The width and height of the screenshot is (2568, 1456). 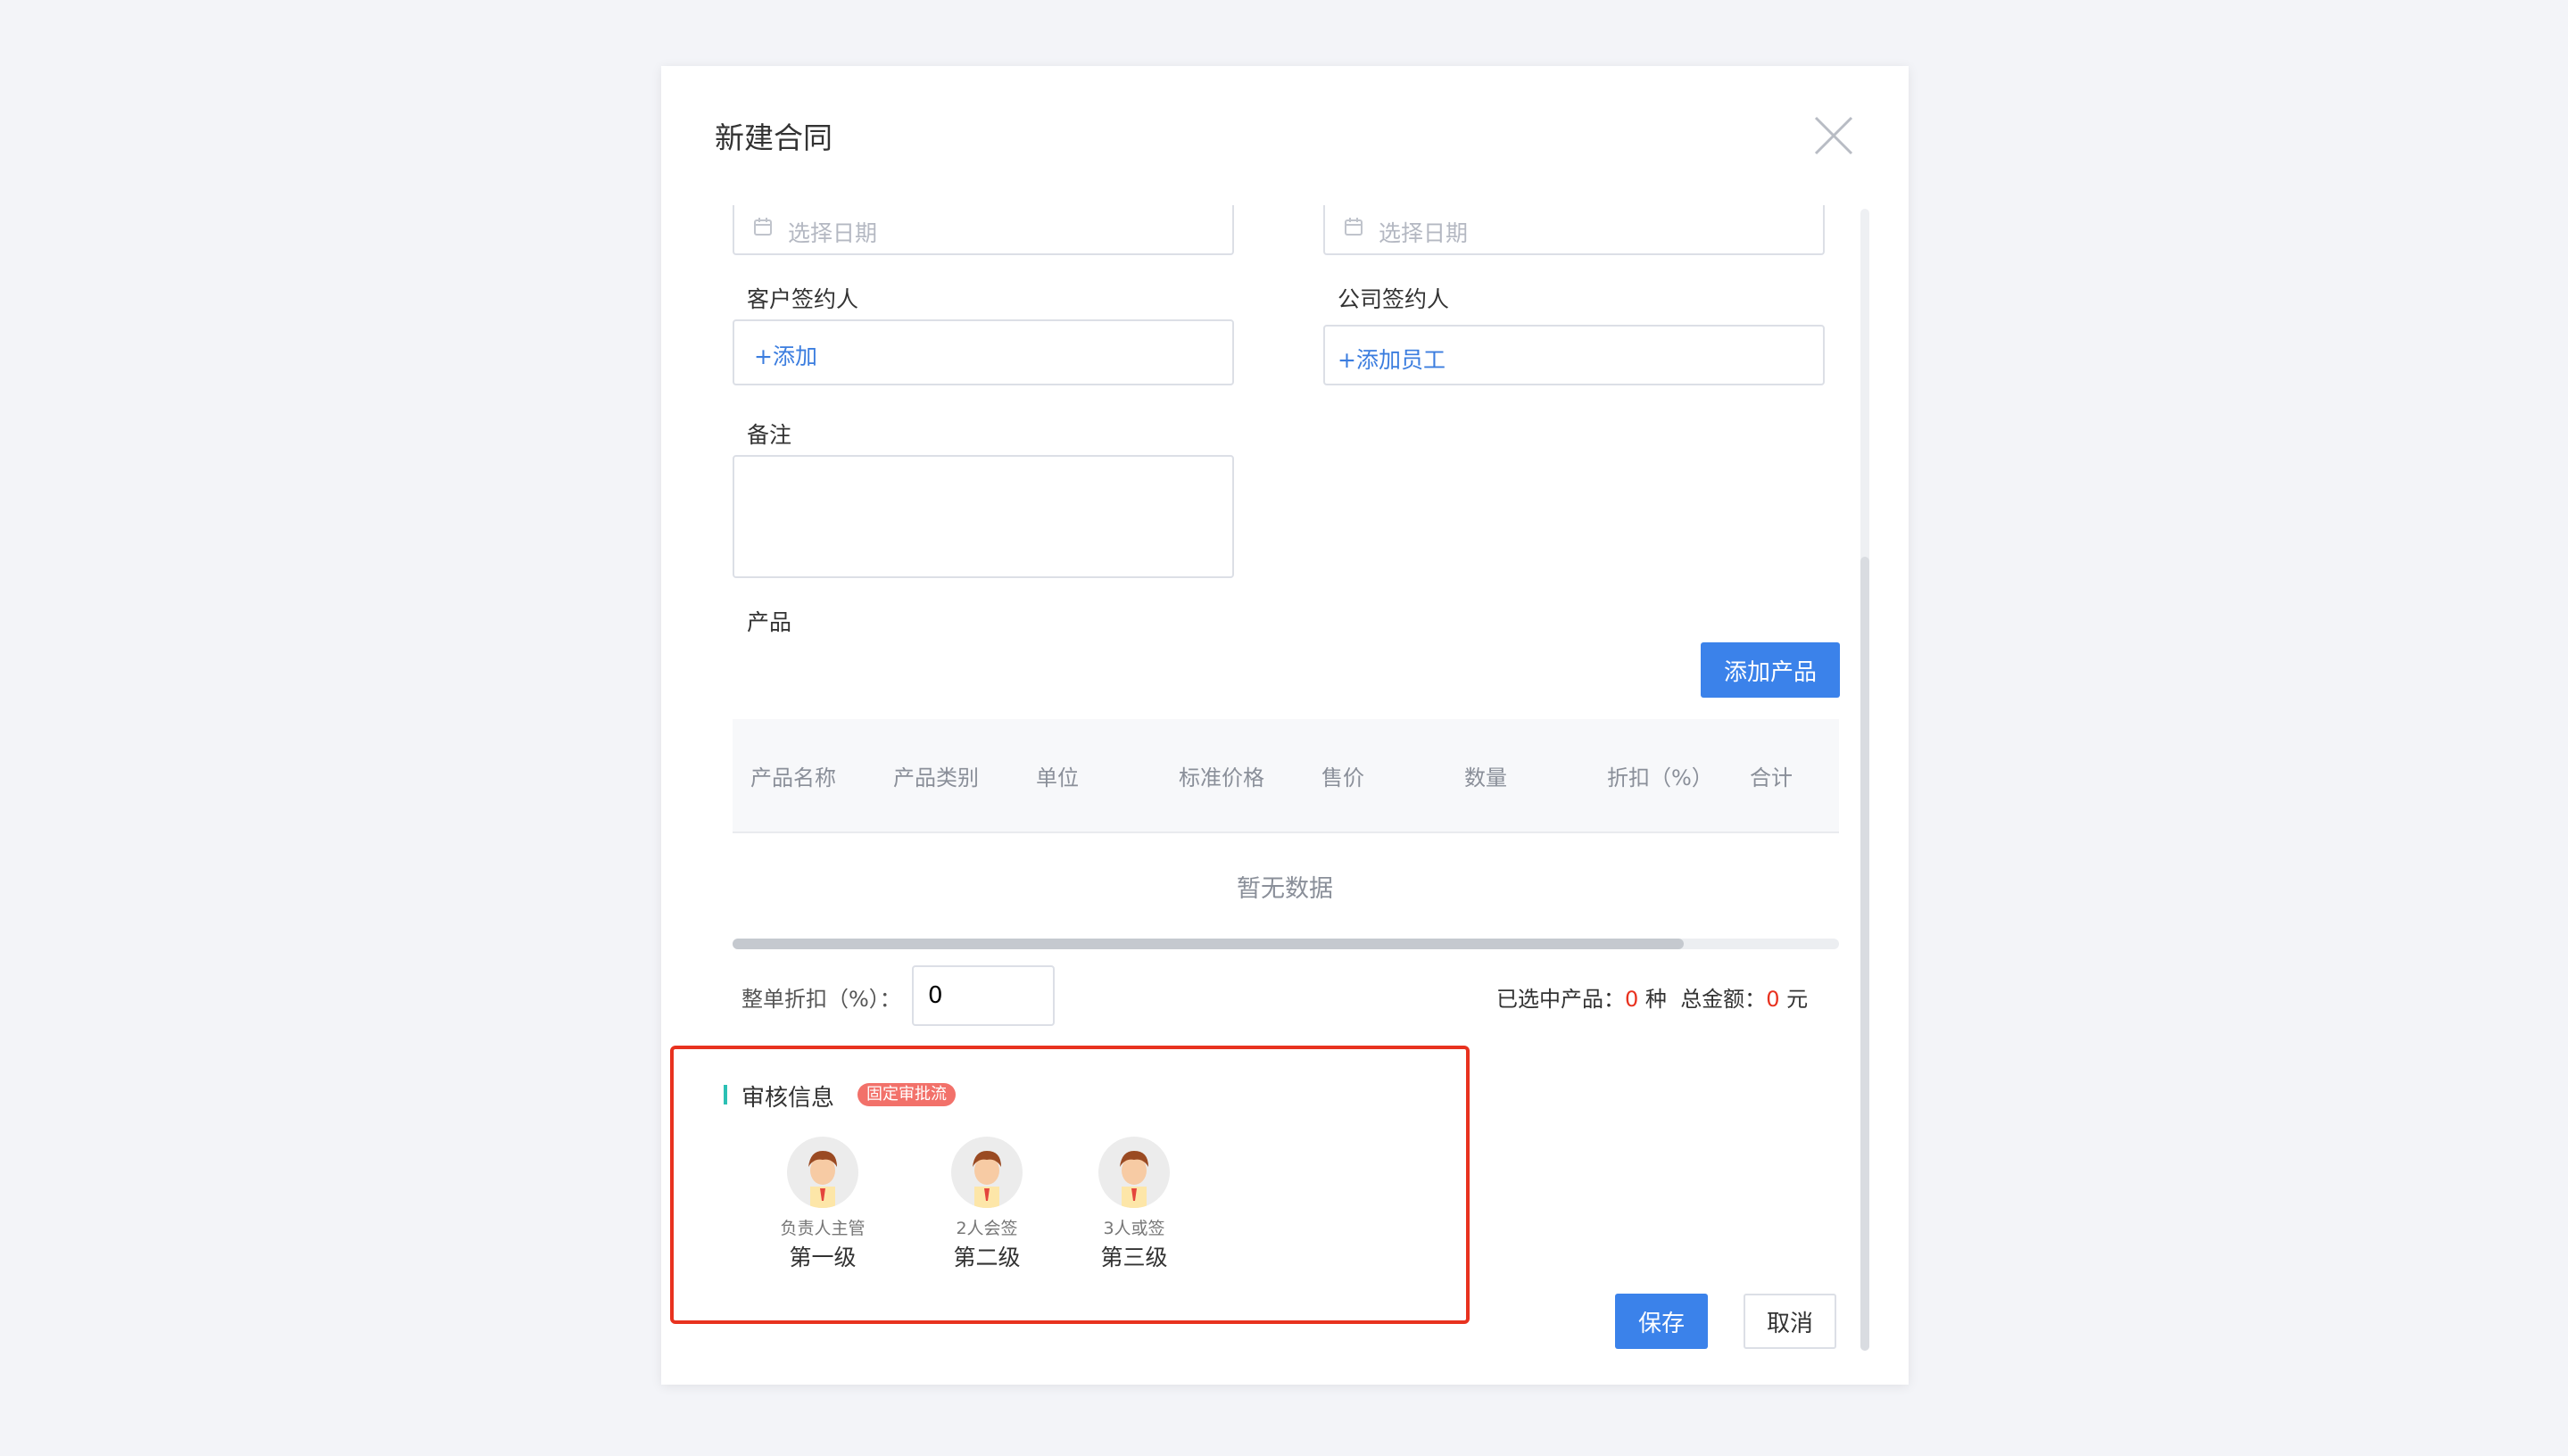 What do you see at coordinates (785, 355) in the screenshot?
I see `add-customer-signer-link: +添加` at bounding box center [785, 355].